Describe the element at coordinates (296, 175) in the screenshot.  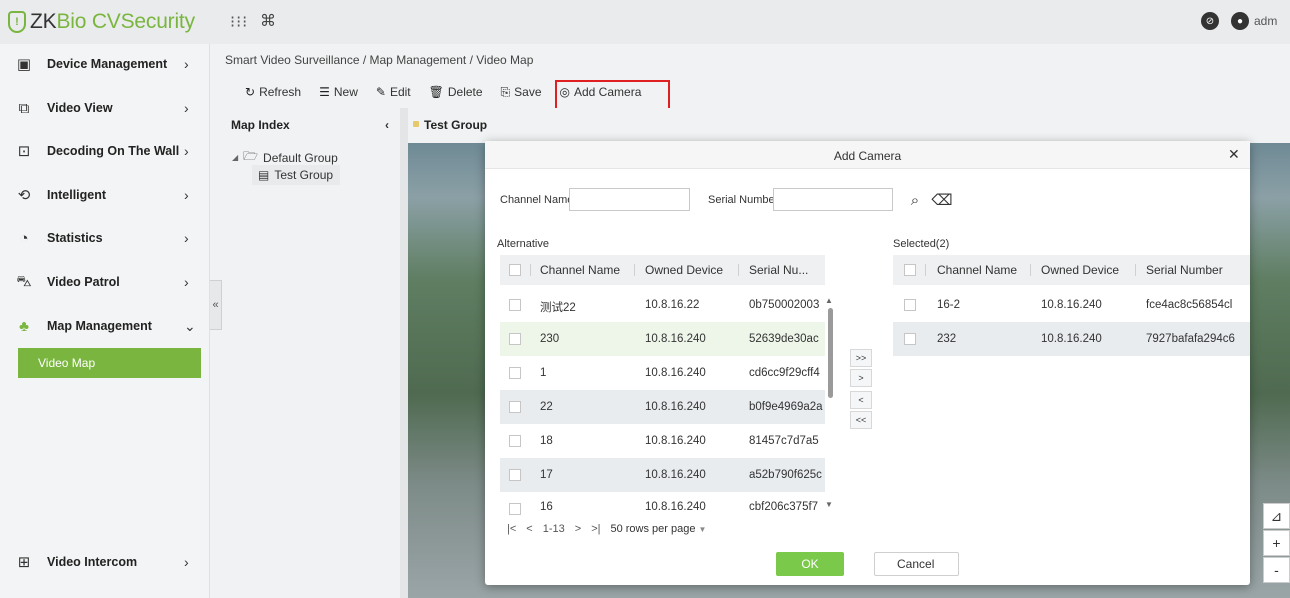
I see `tree-node-test-group: ▤ Test Group` at that location.